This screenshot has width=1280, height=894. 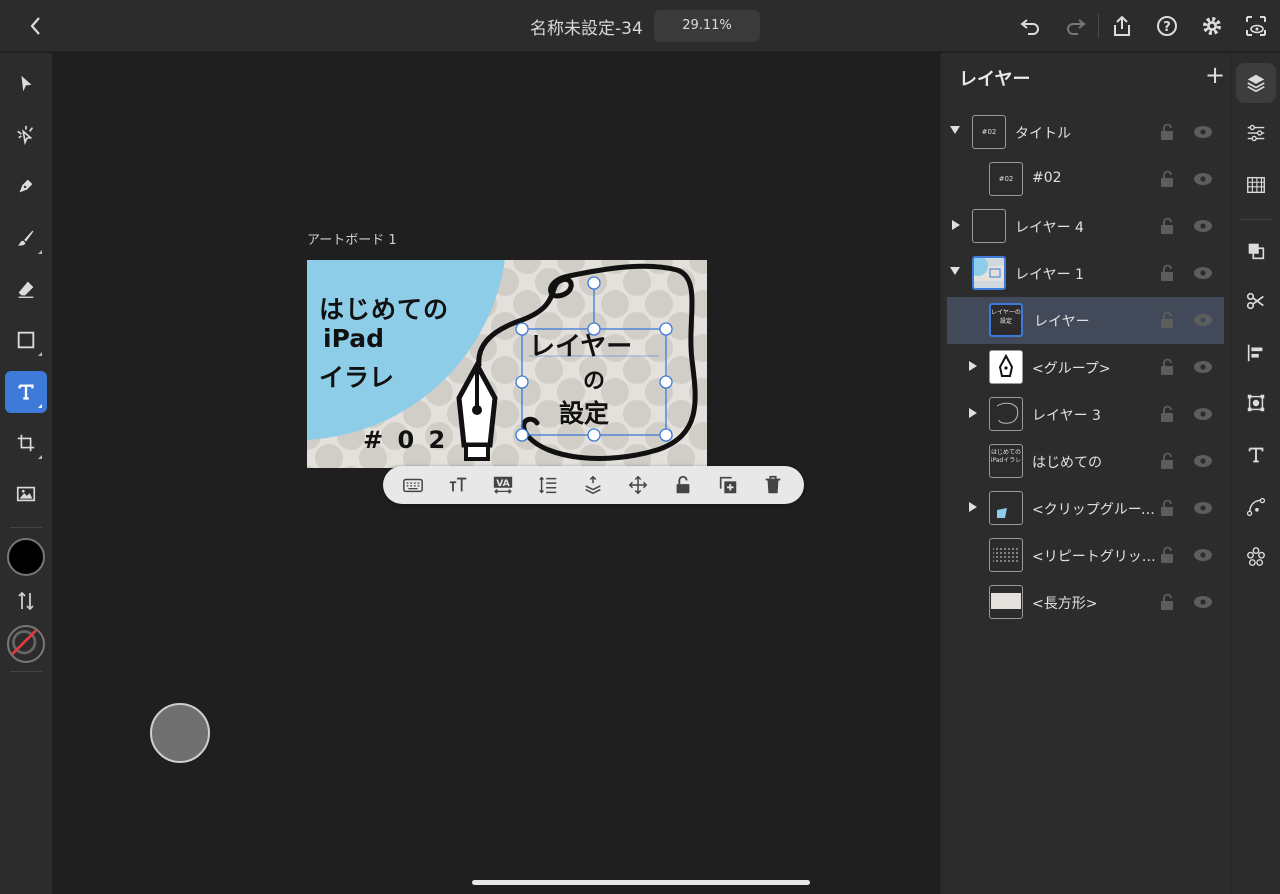 I want to click on layer-row: レイヤー 3, so click(x=1085, y=414).